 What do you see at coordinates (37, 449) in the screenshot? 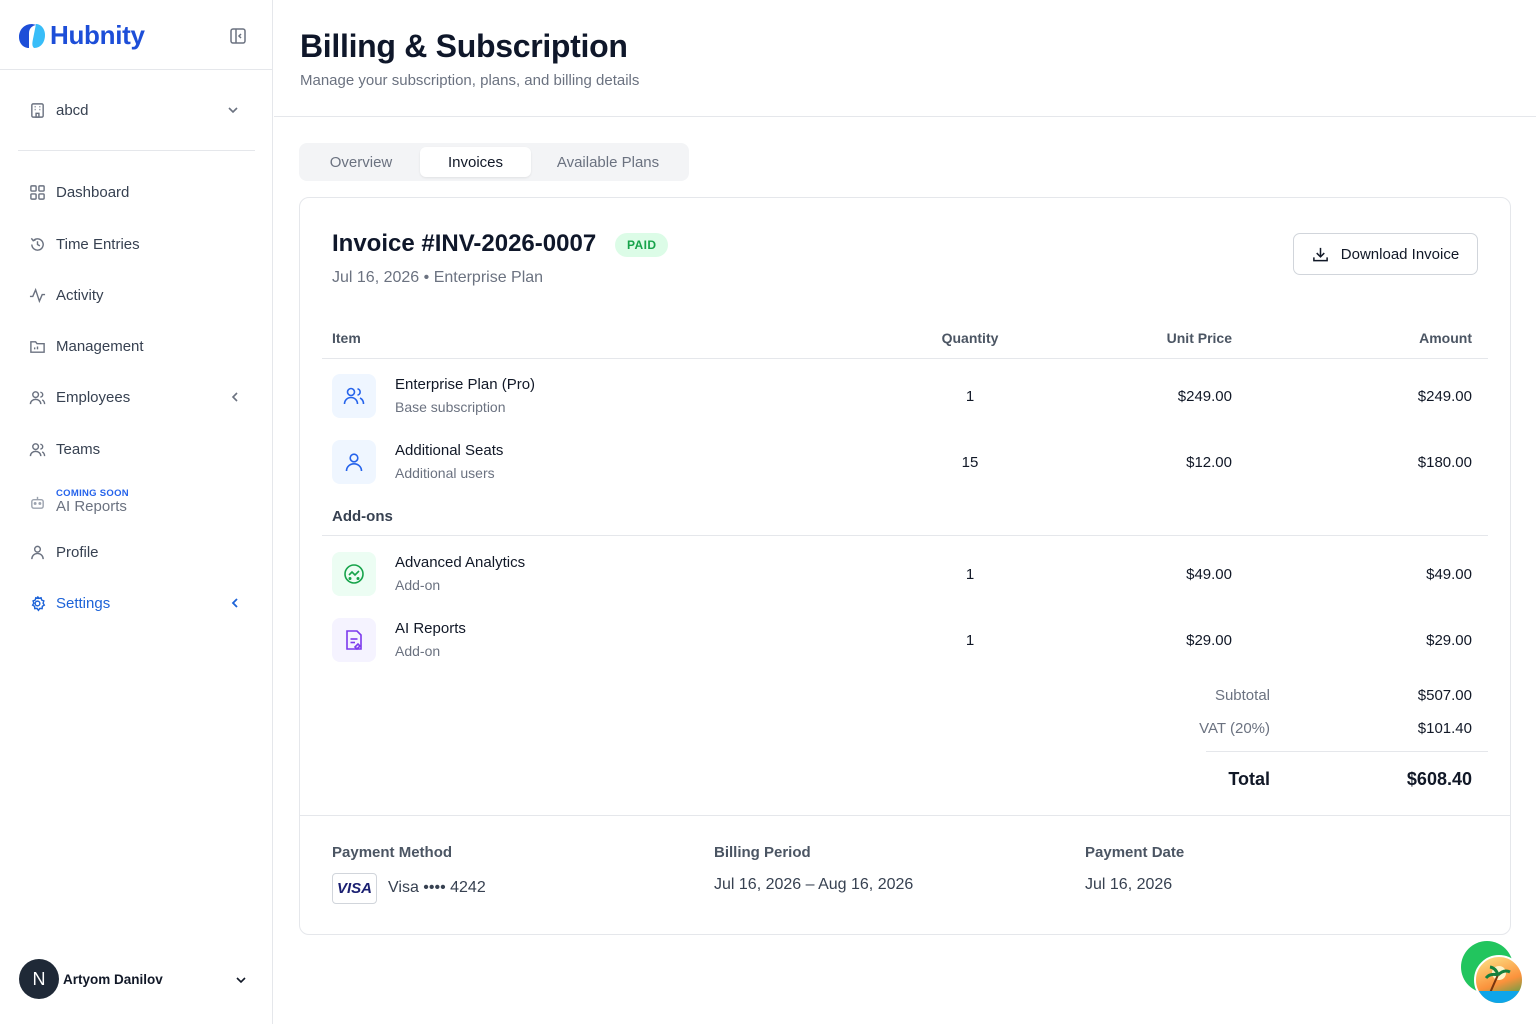
I see `team-icon` at bounding box center [37, 449].